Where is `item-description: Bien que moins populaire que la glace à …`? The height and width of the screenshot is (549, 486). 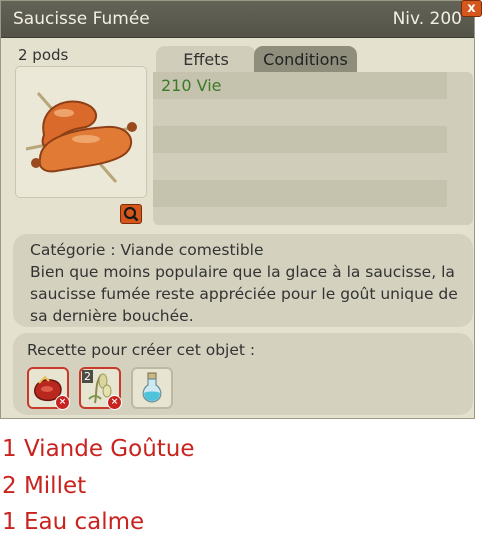 item-description: Bien que moins populaire que la glace à … is located at coordinates (244, 294).